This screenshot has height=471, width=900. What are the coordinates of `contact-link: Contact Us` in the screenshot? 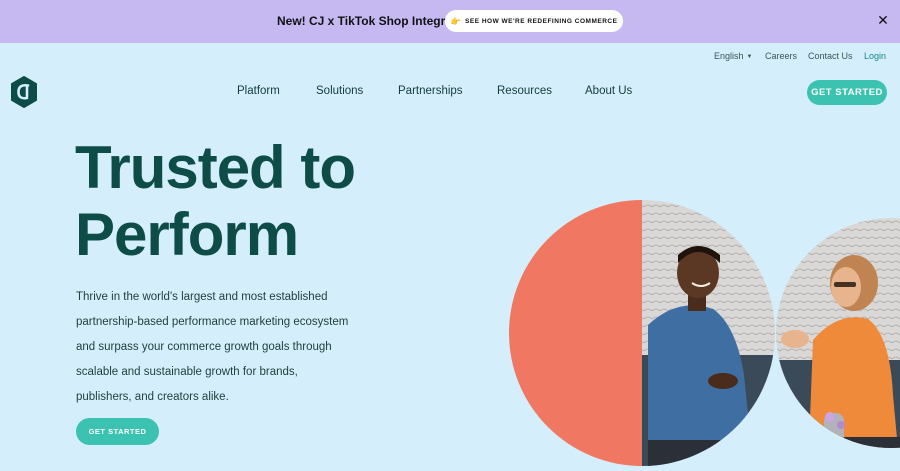 It's located at (830, 56).